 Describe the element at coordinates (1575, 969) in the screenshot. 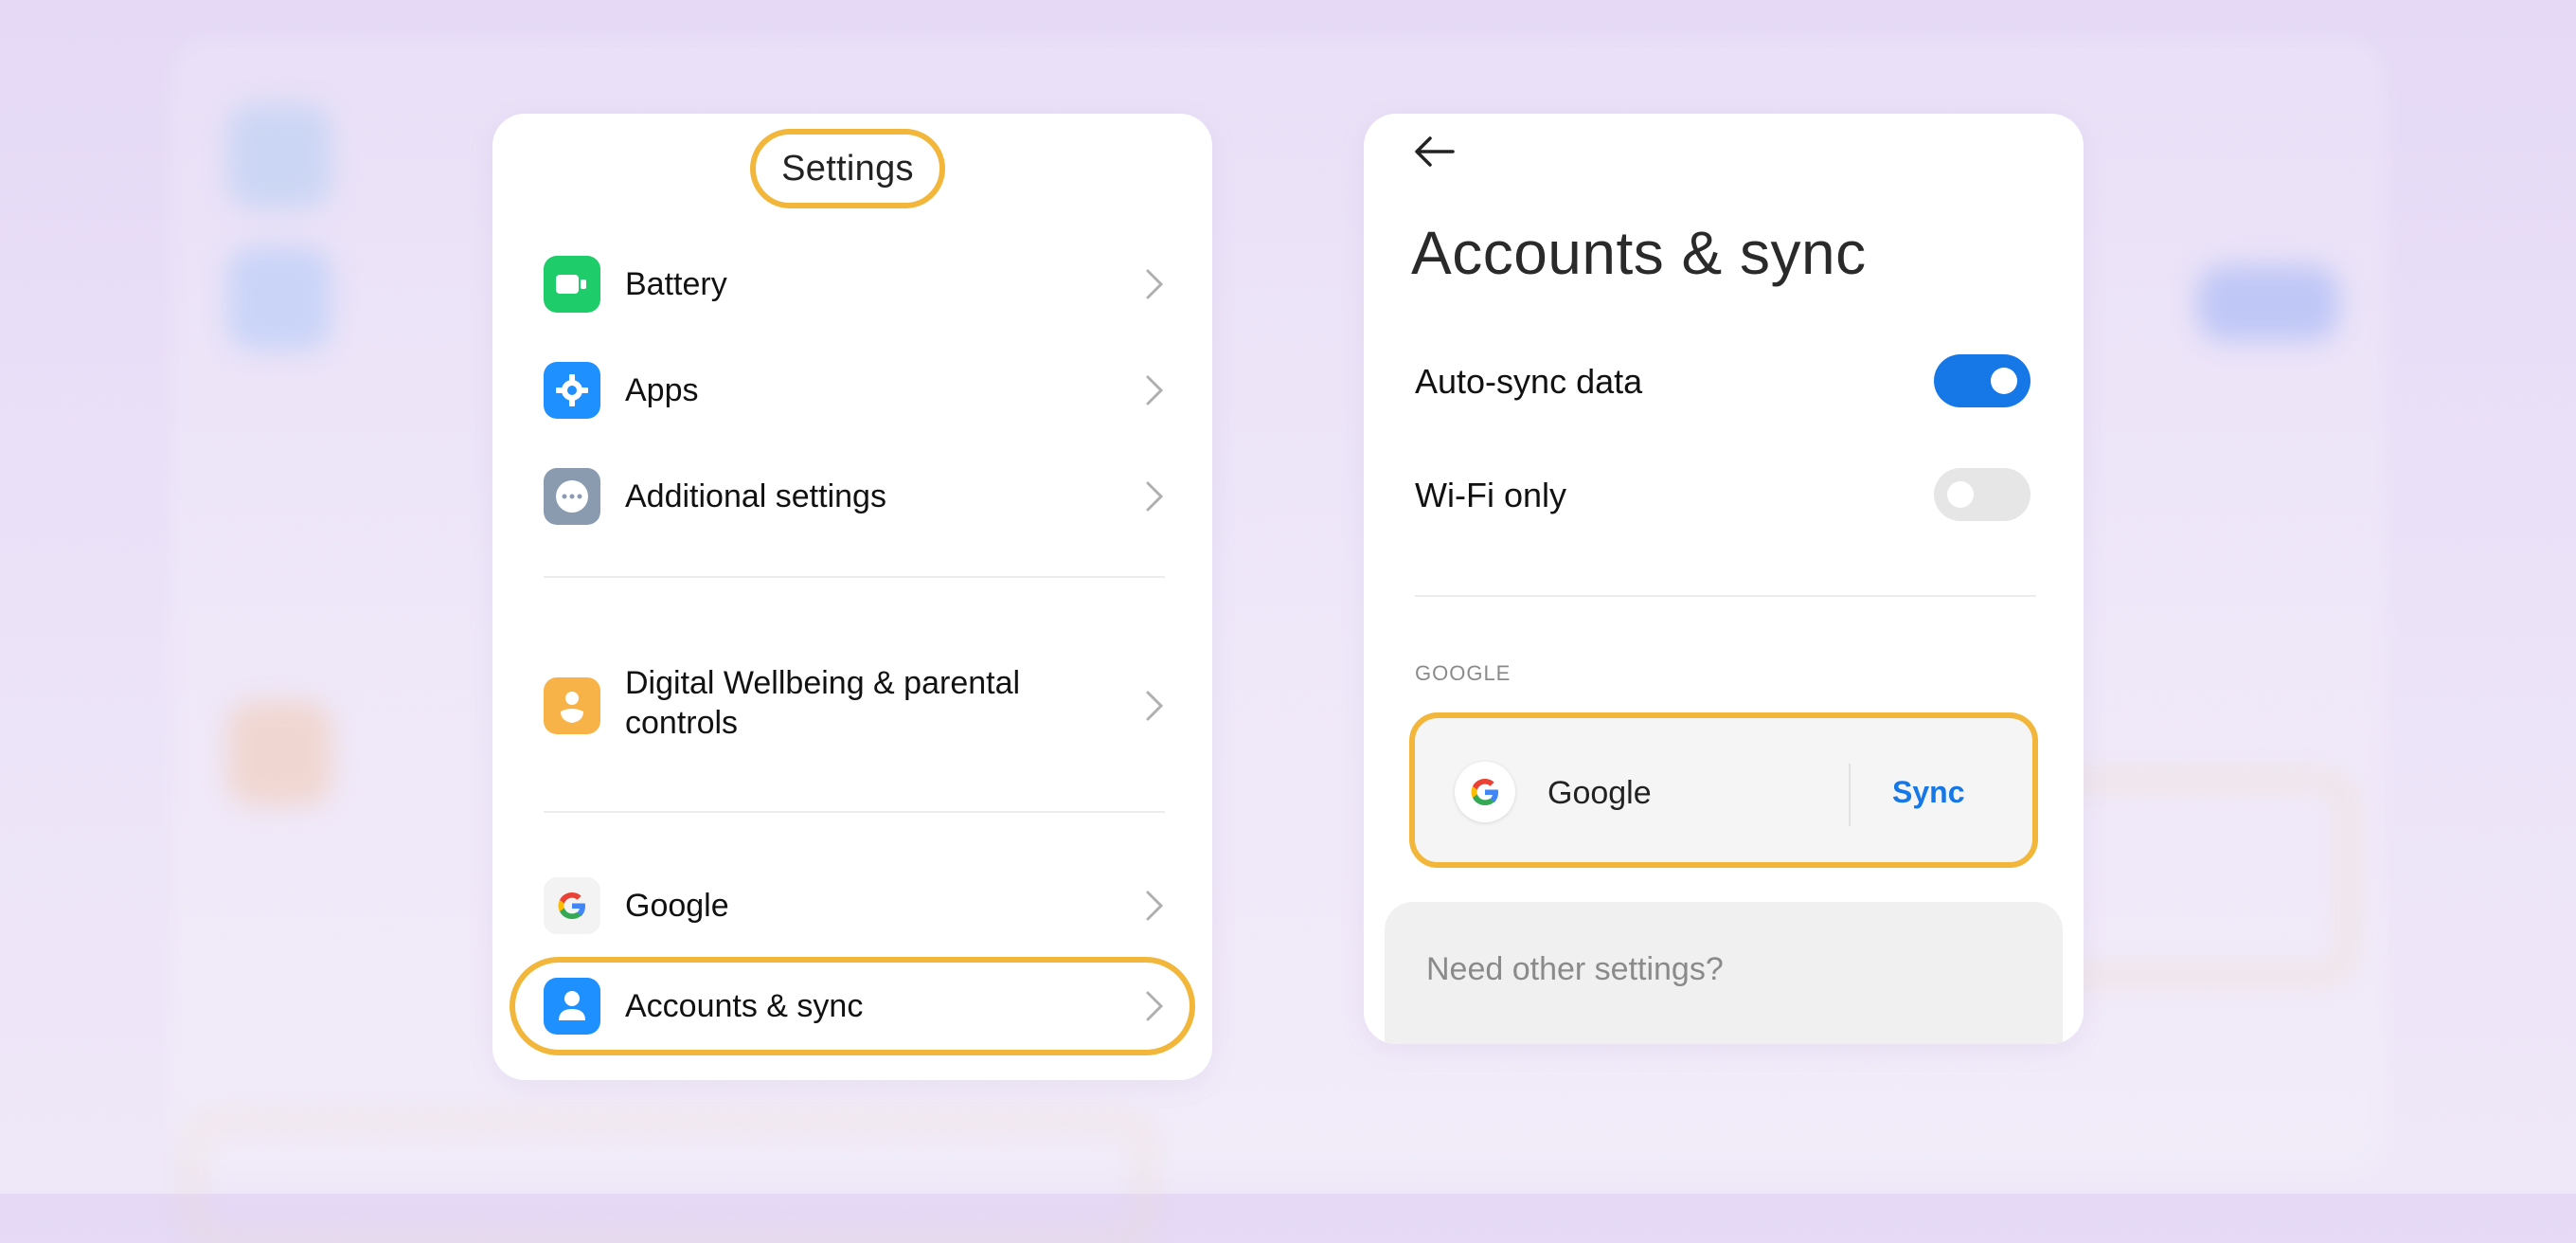

I see `need-other-settings-text: Need other settings?` at that location.